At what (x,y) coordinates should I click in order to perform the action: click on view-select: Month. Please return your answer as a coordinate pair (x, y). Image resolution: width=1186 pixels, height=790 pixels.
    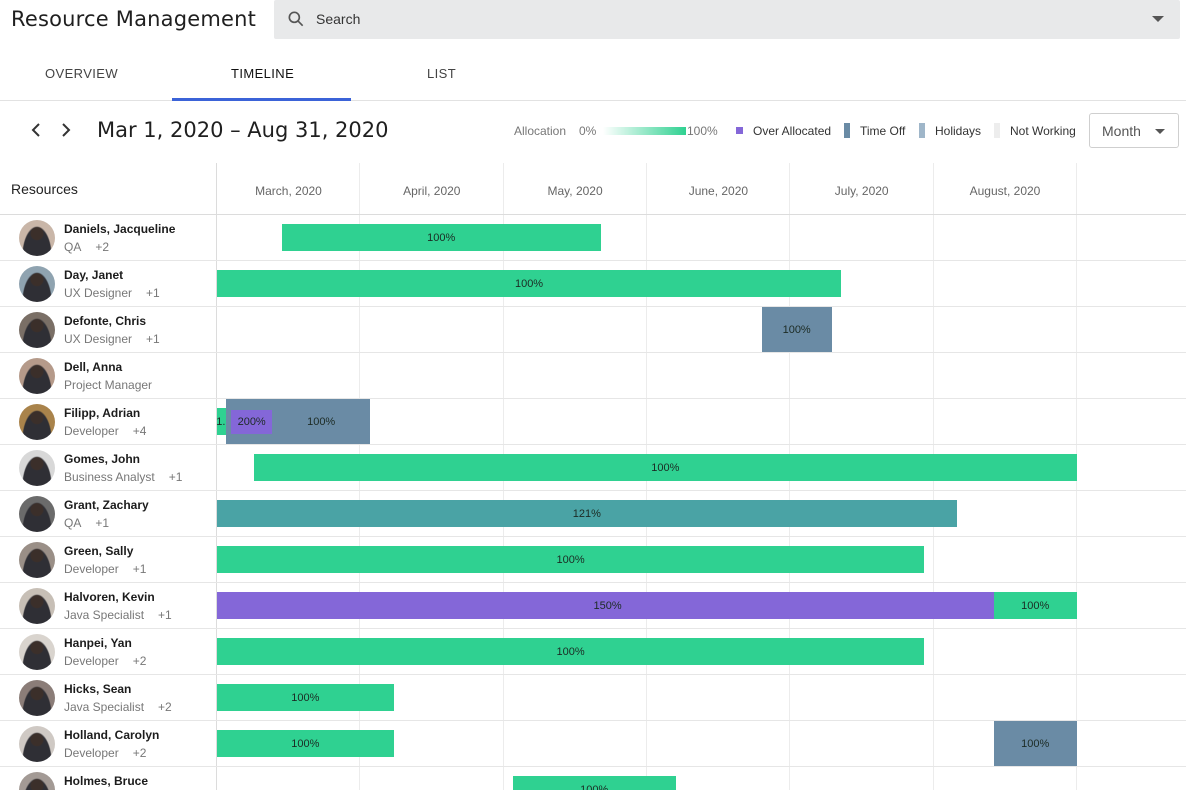
    Looking at the image, I should click on (1134, 130).